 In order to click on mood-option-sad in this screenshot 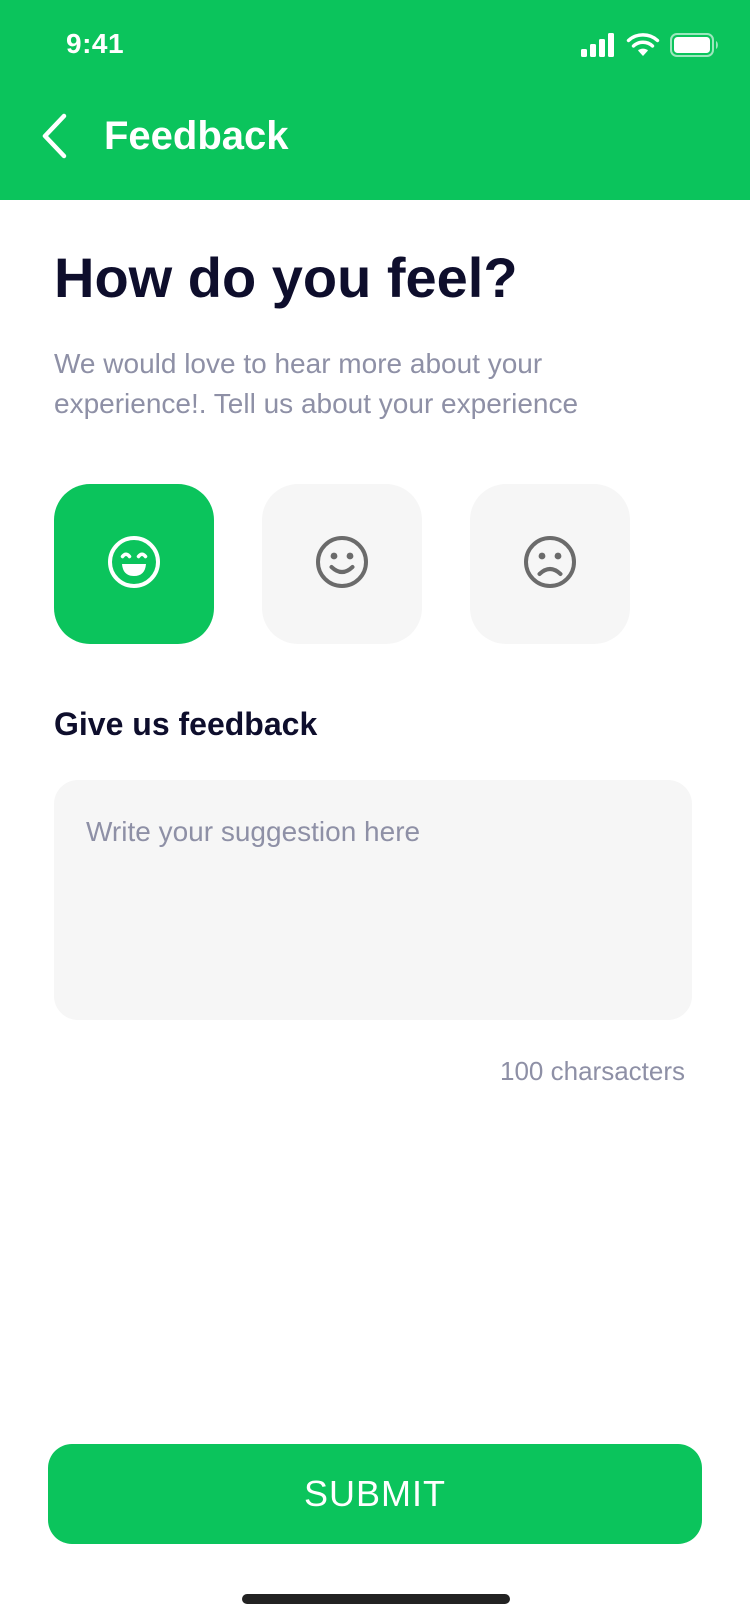, I will do `click(550, 564)`.